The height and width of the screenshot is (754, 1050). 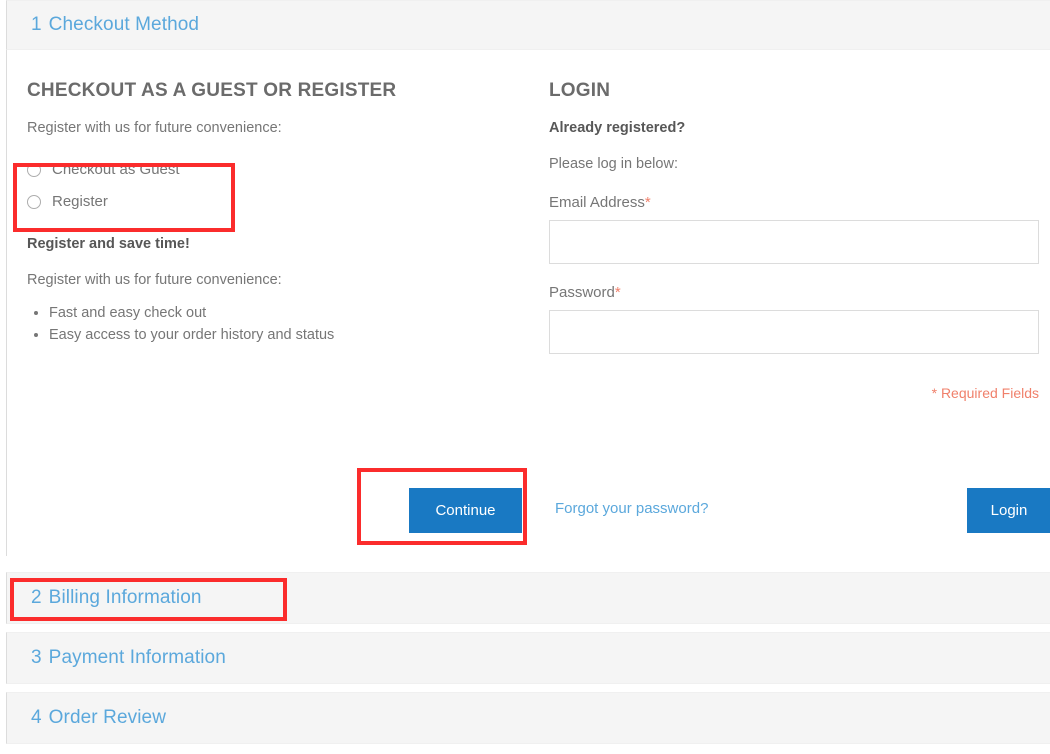 I want to click on password-field-label: Password*, so click(x=799, y=282).